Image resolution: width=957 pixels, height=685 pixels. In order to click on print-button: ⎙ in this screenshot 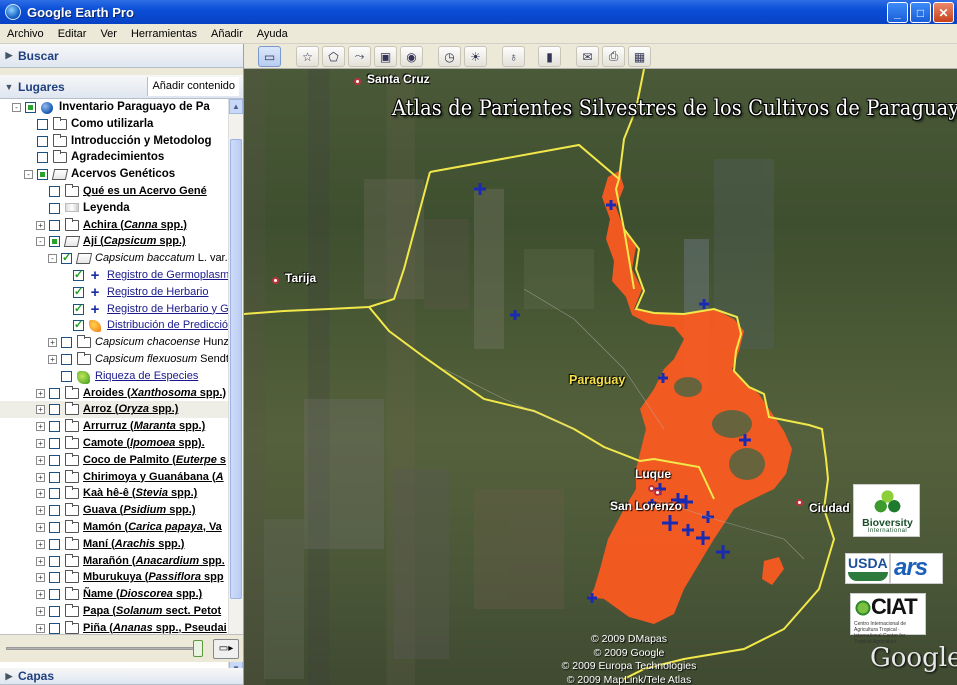, I will do `click(613, 56)`.